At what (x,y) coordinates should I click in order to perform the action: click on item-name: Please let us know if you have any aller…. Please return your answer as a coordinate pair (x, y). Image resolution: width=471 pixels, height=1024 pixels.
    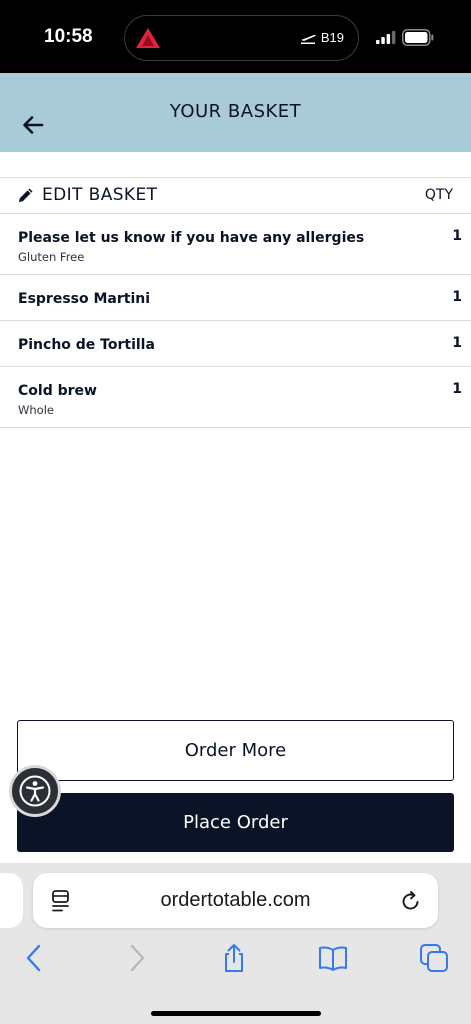
    Looking at the image, I should click on (191, 238).